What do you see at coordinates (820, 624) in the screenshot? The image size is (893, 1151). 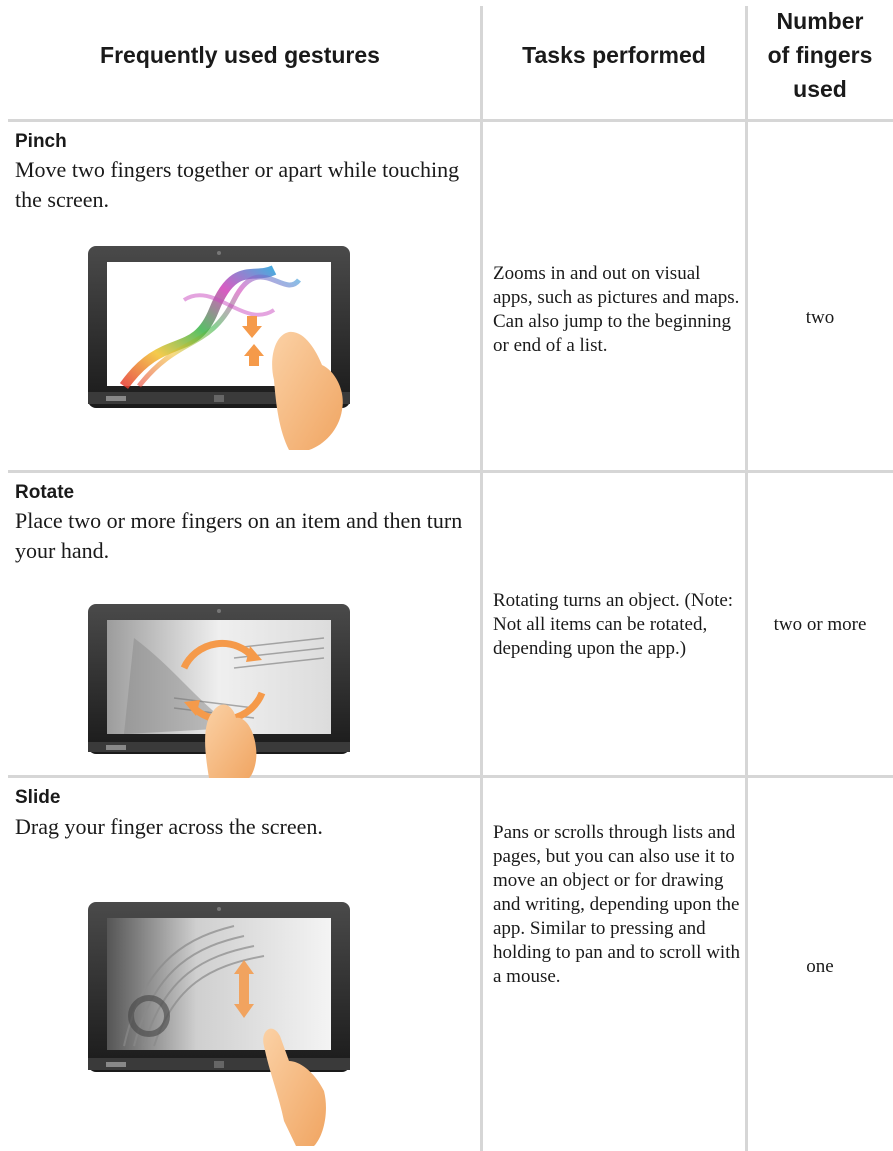 I see `finger-count: two or more` at bounding box center [820, 624].